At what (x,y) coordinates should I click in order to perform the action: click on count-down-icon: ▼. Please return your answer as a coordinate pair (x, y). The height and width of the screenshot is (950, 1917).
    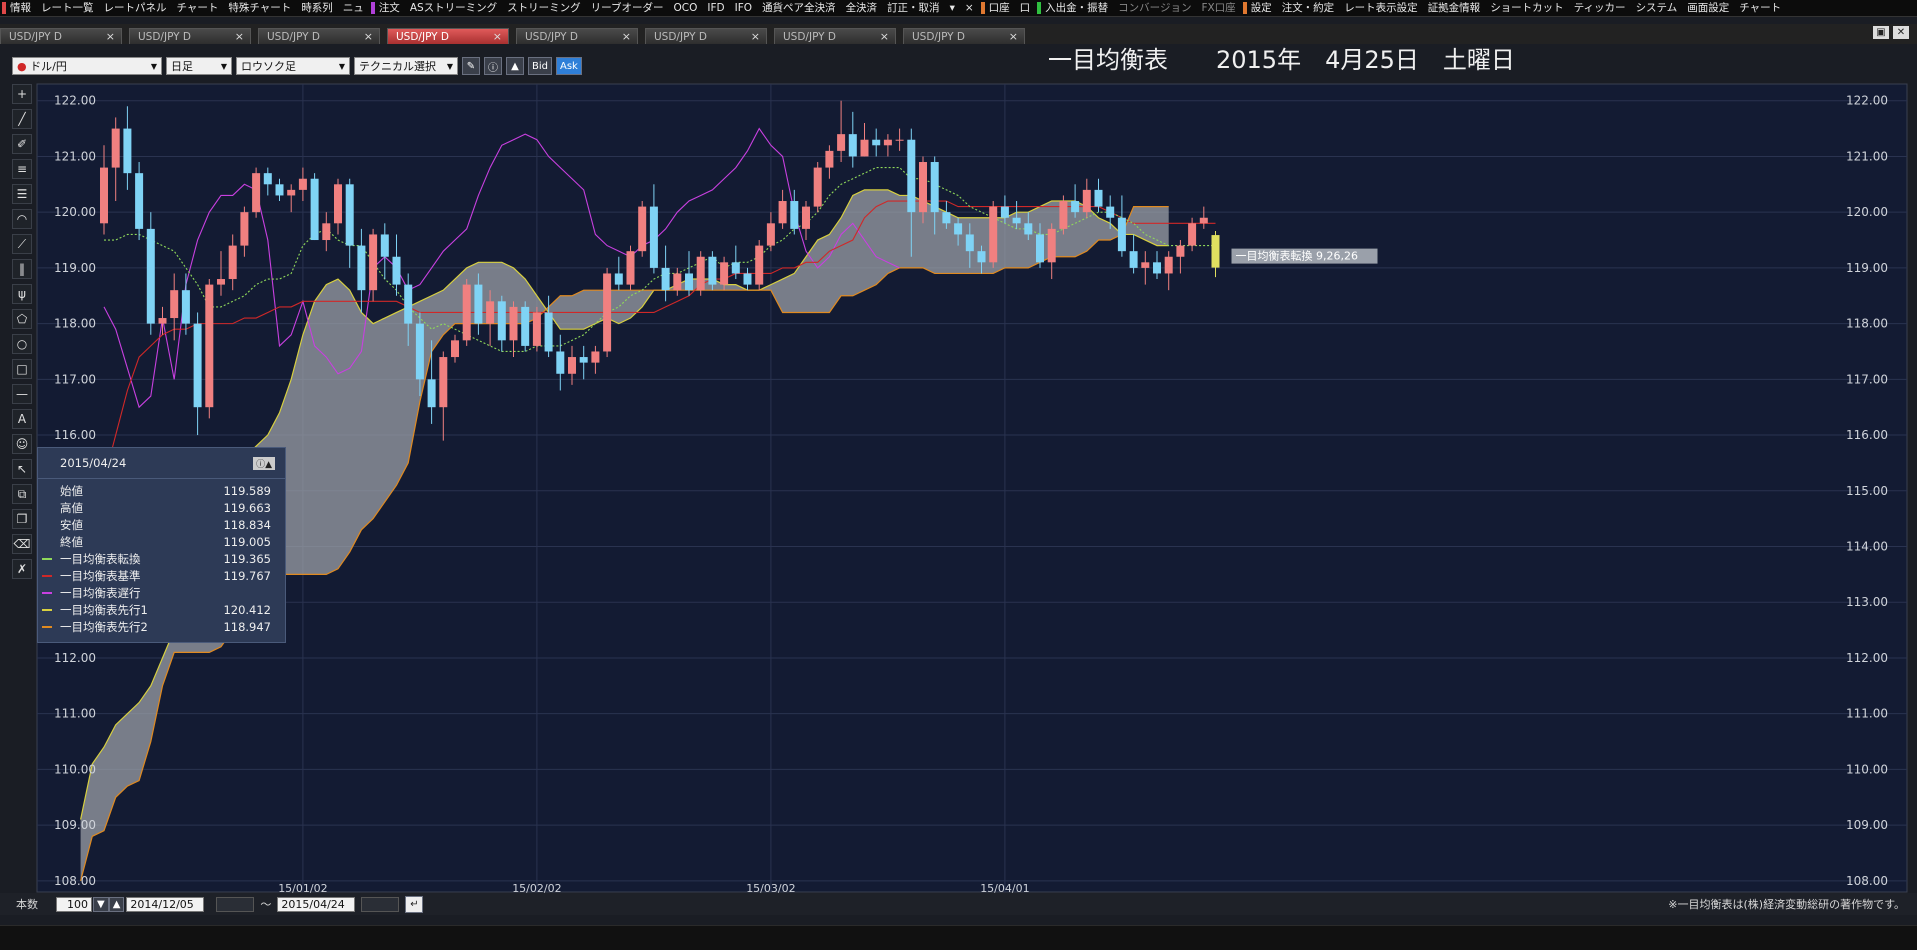
    Looking at the image, I should click on (101, 904).